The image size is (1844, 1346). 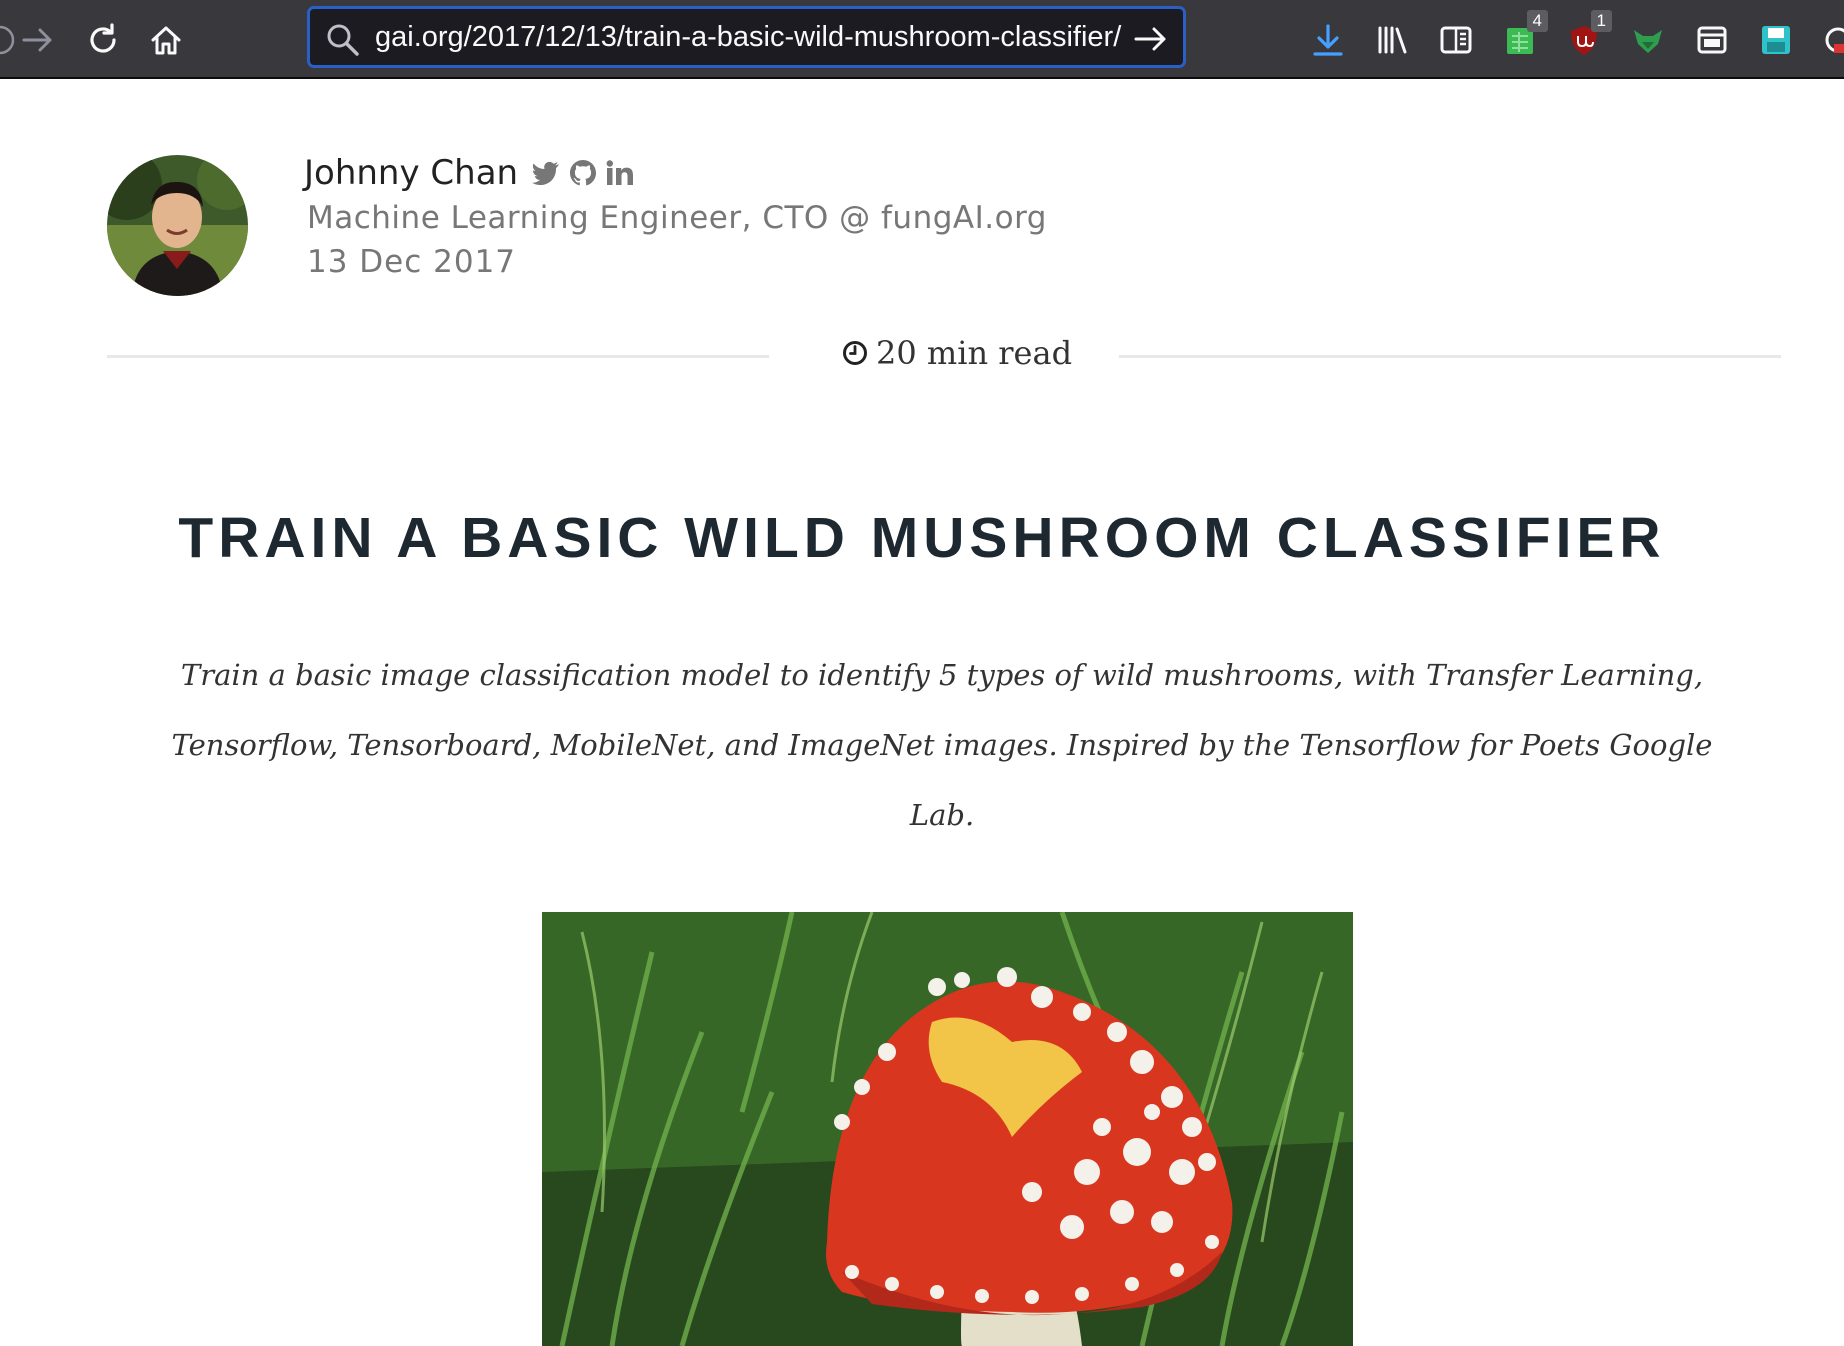 What do you see at coordinates (974, 353) in the screenshot?
I see `read-time-label: 20 min read` at bounding box center [974, 353].